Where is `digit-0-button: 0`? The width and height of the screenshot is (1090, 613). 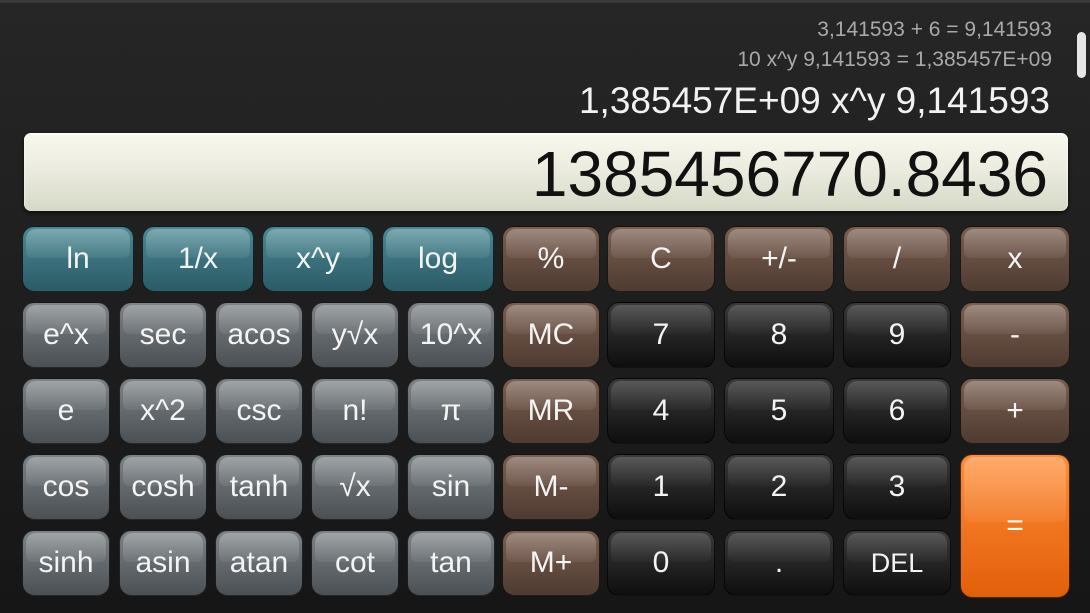
digit-0-button: 0 is located at coordinates (661, 563).